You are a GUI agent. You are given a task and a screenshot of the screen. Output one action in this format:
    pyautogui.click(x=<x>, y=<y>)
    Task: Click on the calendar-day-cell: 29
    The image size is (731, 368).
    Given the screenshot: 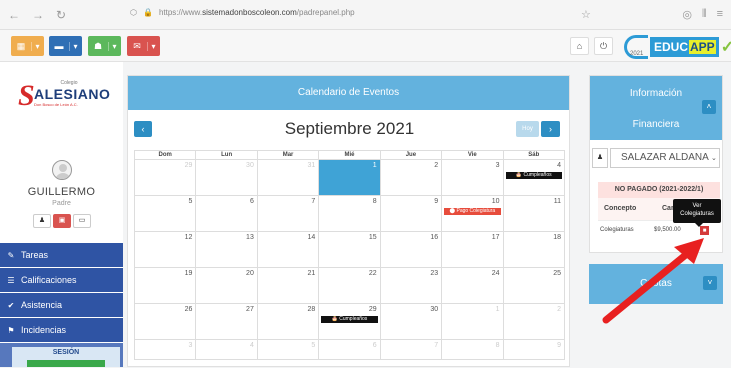 What is the action you would take?
    pyautogui.click(x=165, y=177)
    